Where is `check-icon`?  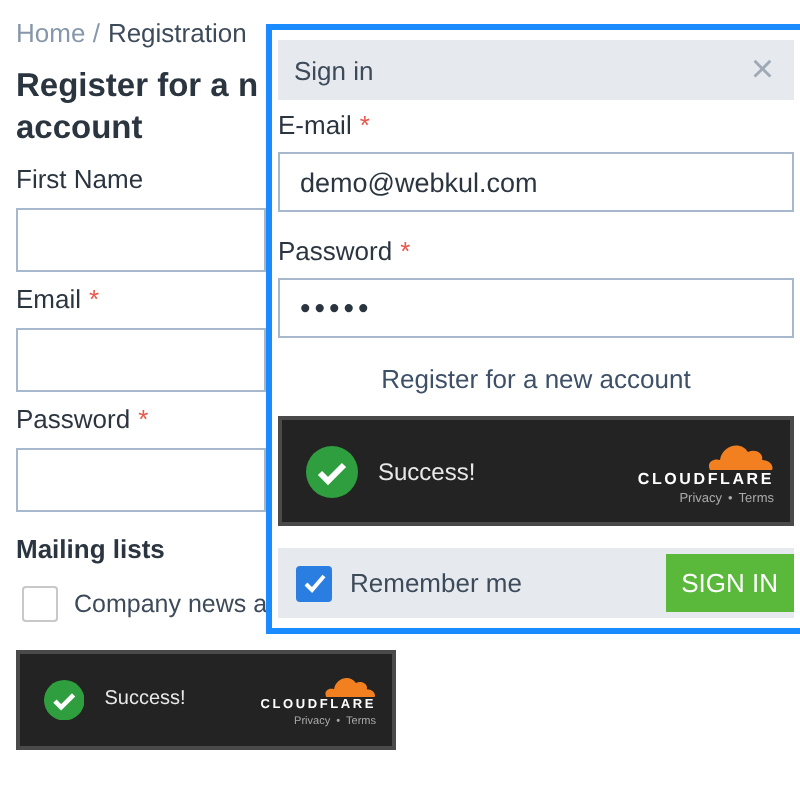 check-icon is located at coordinates (314, 583).